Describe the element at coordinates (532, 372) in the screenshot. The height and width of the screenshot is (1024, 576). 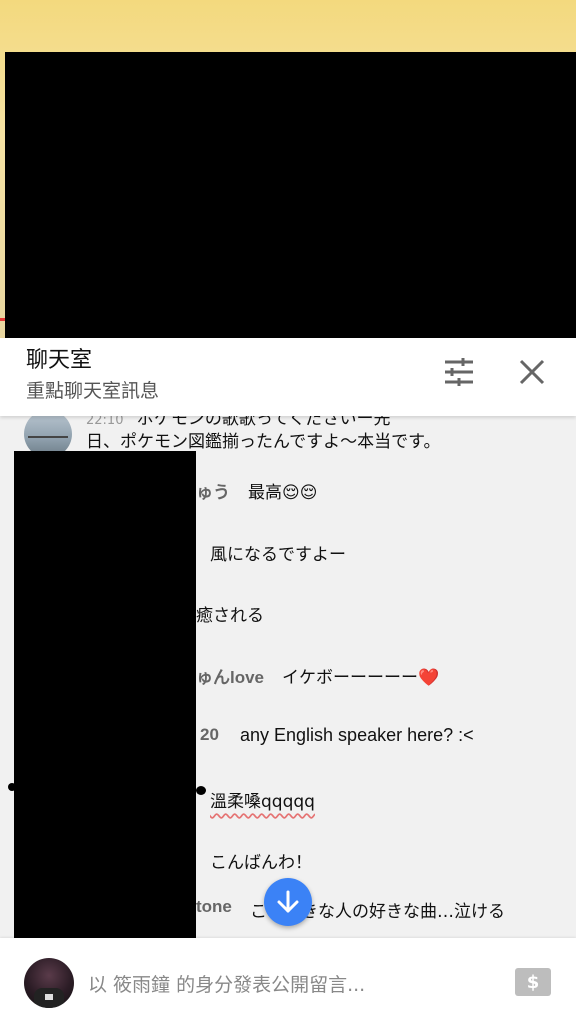
I see `close-icon` at that location.